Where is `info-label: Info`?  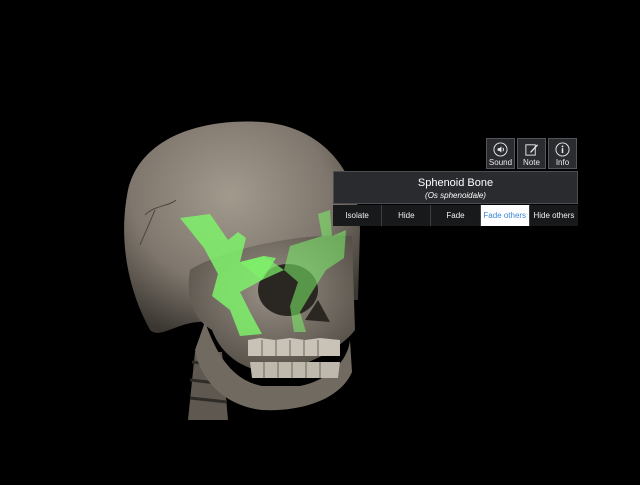
info-label: Info is located at coordinates (562, 162).